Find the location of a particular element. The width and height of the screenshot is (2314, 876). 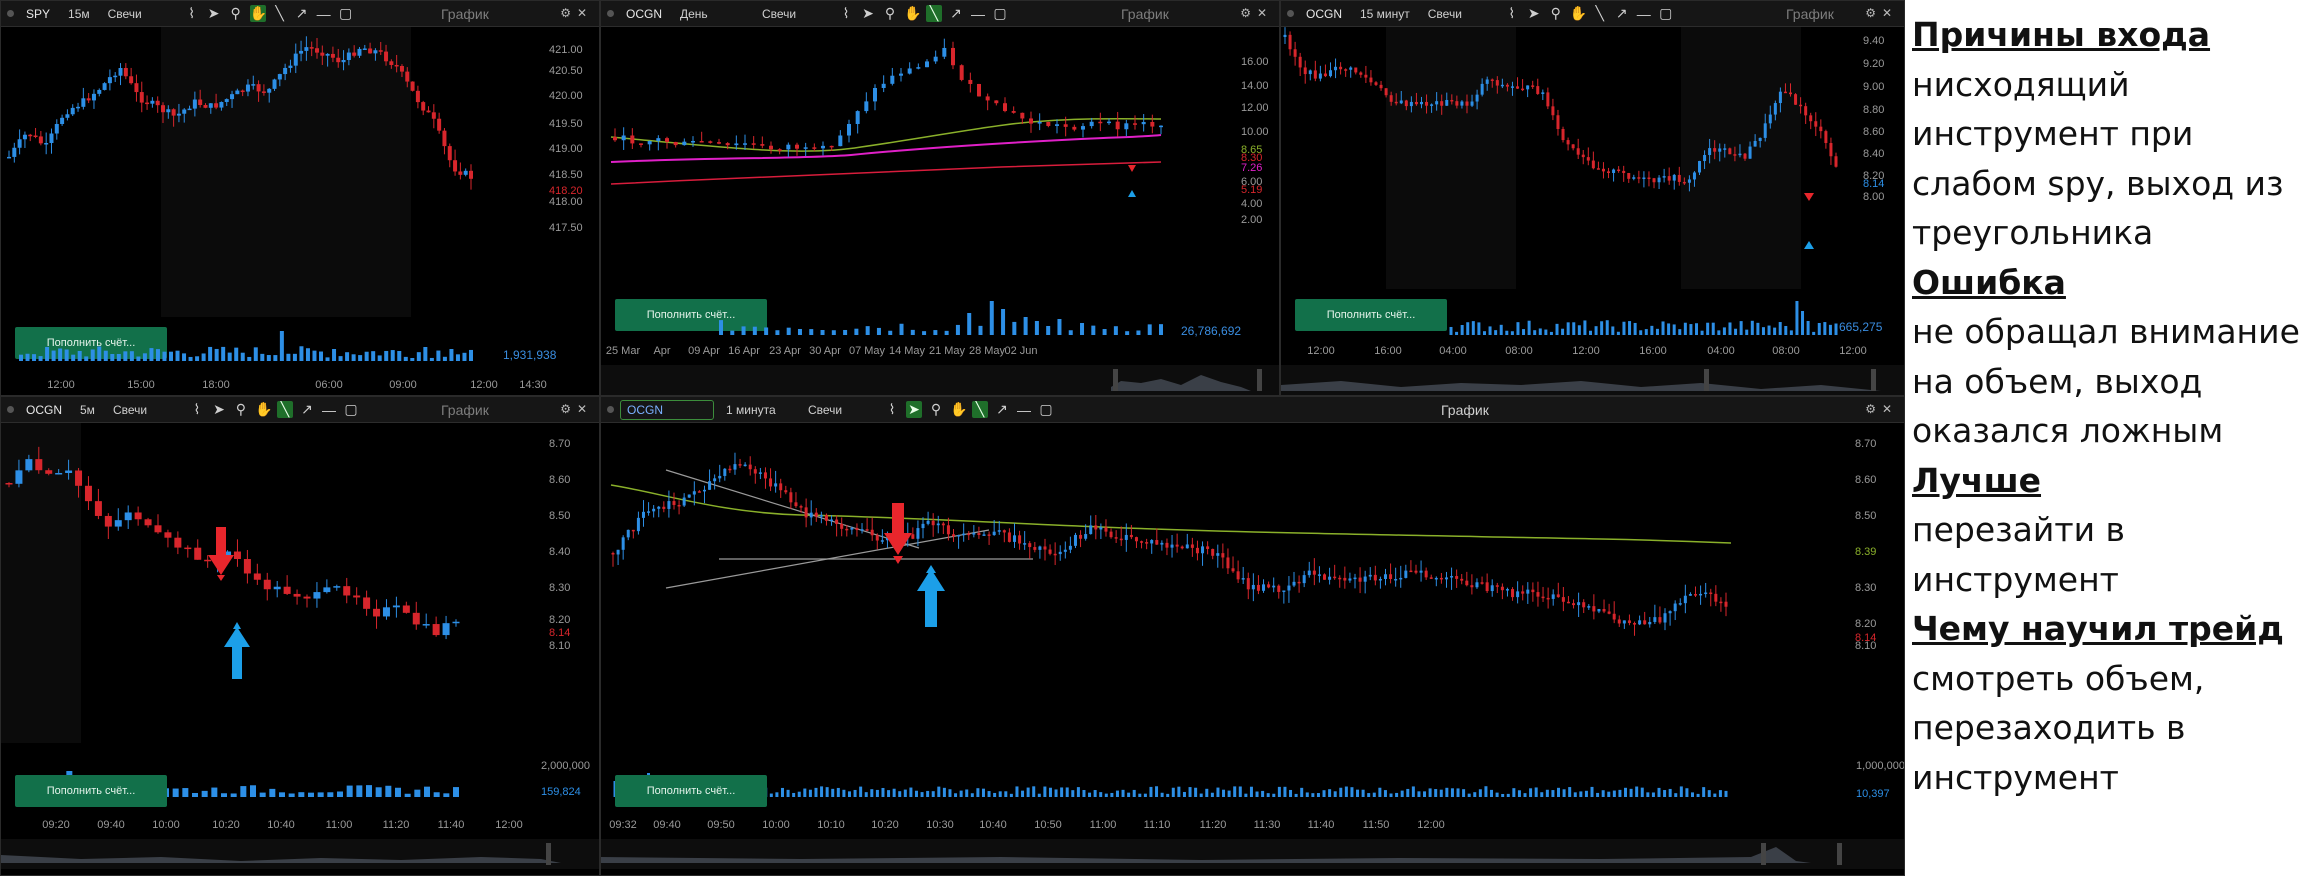

interval-select: 15 минут is located at coordinates (1385, 14).